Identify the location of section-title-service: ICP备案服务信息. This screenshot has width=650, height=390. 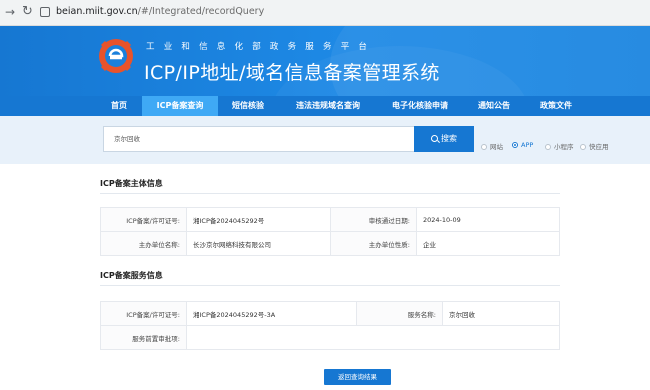
(131, 275).